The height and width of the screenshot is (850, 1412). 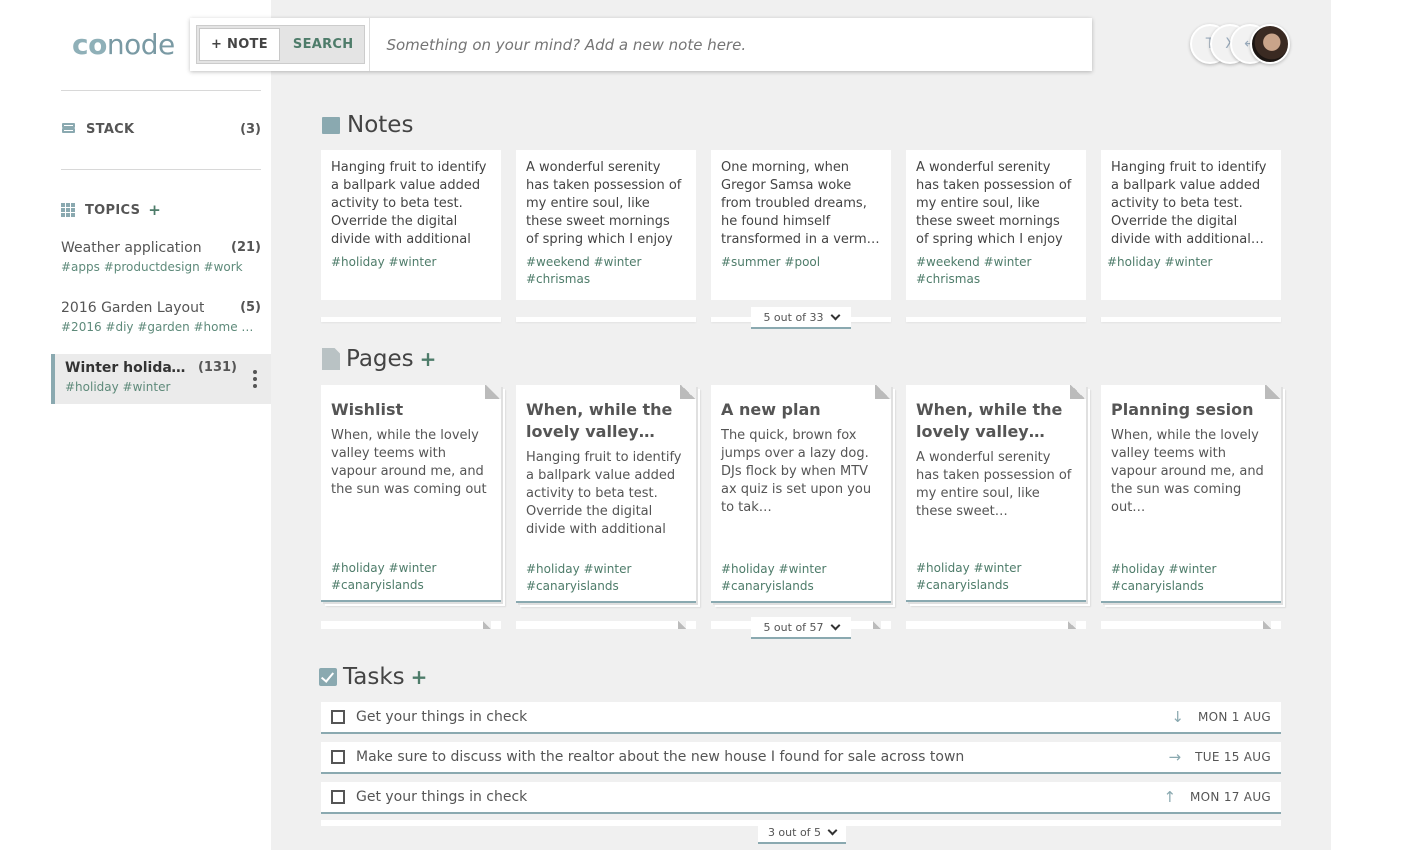 I want to click on checkbox-checked-icon, so click(x=328, y=677).